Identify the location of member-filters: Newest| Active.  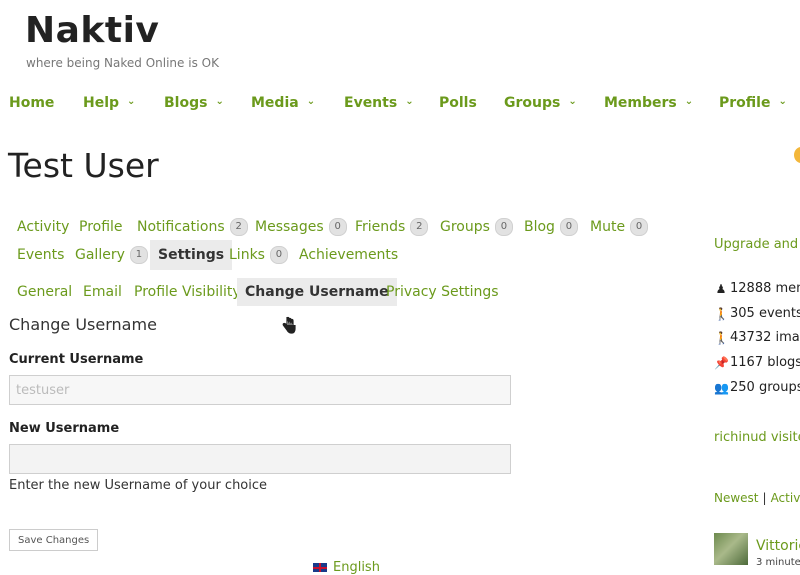
(757, 498).